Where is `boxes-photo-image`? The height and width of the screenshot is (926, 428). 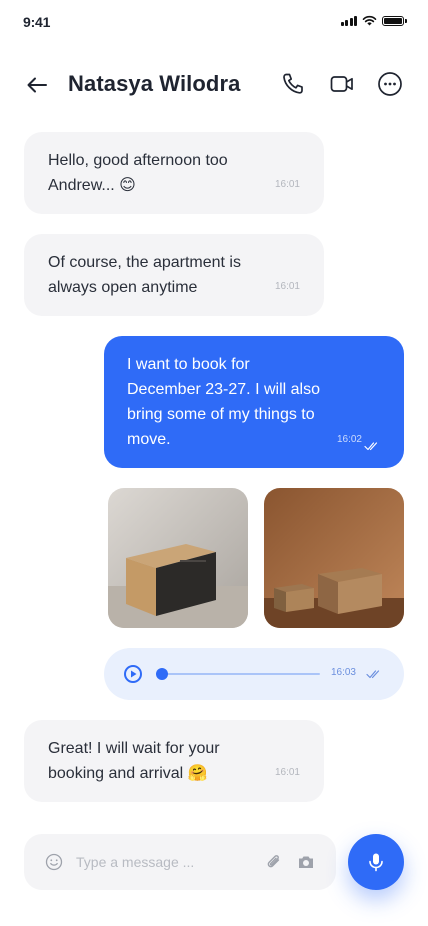 boxes-photo-image is located at coordinates (334, 558).